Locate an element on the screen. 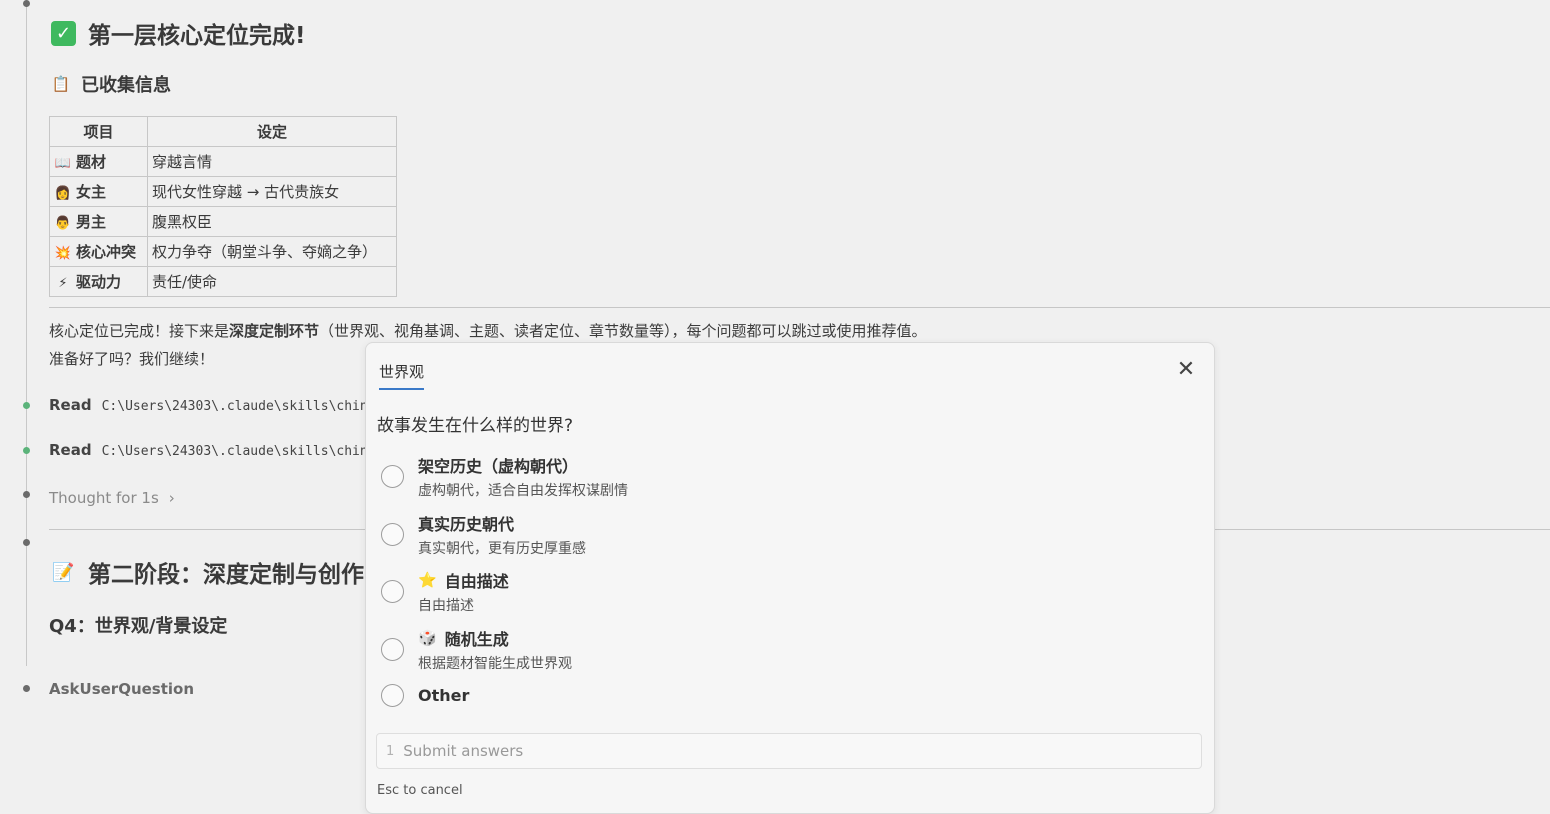 The image size is (1550, 814). table-row: 👩 女主 现代女性穿越 → 古代贵族女 is located at coordinates (223, 191).